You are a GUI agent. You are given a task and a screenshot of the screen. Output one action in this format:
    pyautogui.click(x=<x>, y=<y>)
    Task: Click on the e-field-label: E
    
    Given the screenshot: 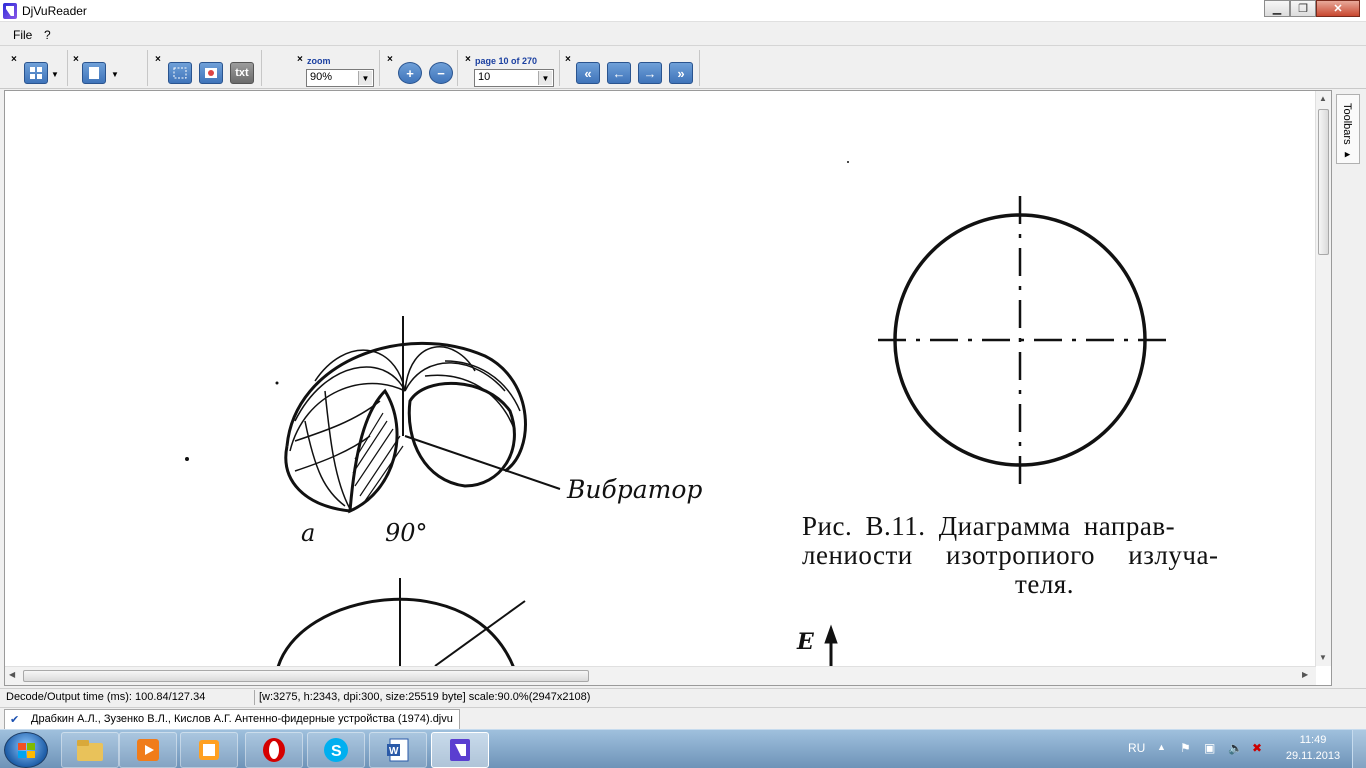 What is the action you would take?
    pyautogui.click(x=805, y=642)
    